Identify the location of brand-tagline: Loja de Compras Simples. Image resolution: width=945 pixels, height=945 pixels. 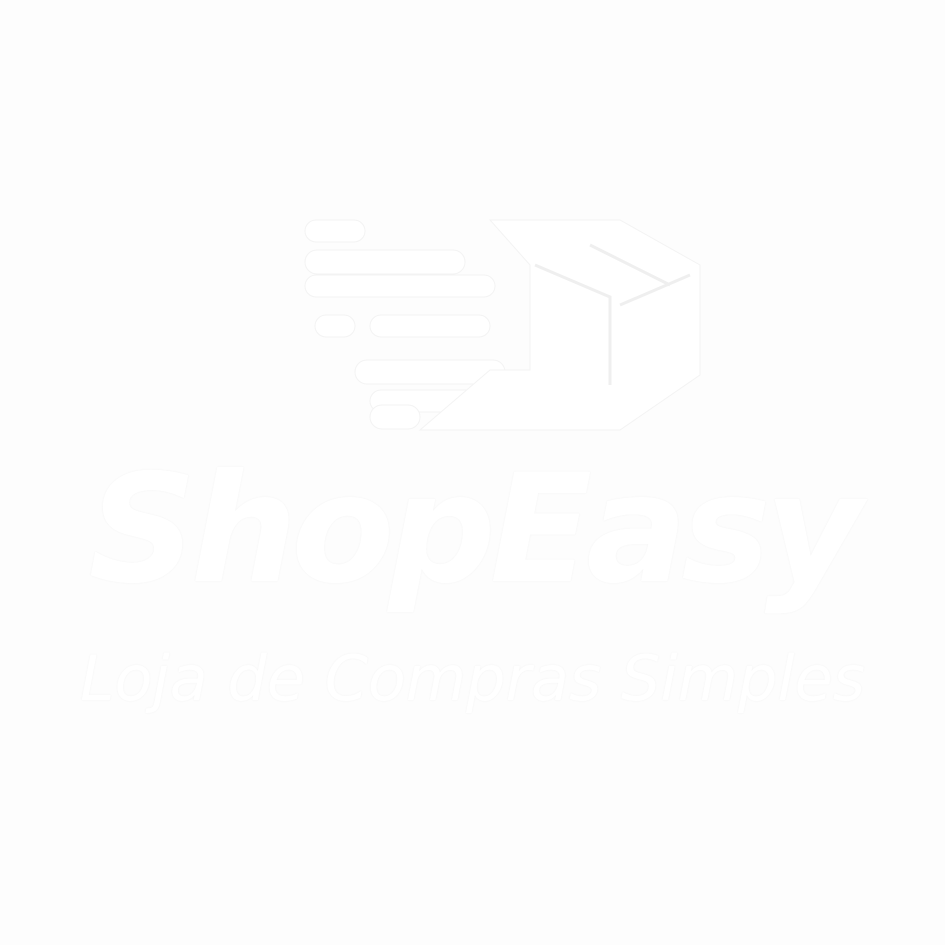
(472, 678).